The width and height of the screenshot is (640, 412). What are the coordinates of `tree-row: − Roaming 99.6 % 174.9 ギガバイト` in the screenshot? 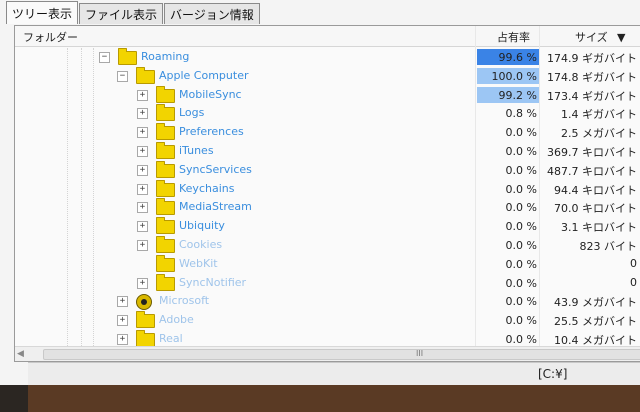 It's located at (327, 57).